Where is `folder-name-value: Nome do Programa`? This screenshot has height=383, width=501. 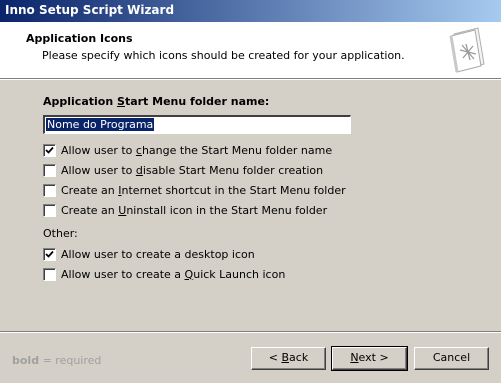
folder-name-value: Nome do Programa is located at coordinates (100, 124).